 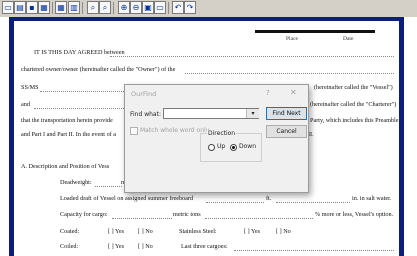 What do you see at coordinates (84, 214) in the screenshot?
I see `capacity-label: Capacity for cargo:` at bounding box center [84, 214].